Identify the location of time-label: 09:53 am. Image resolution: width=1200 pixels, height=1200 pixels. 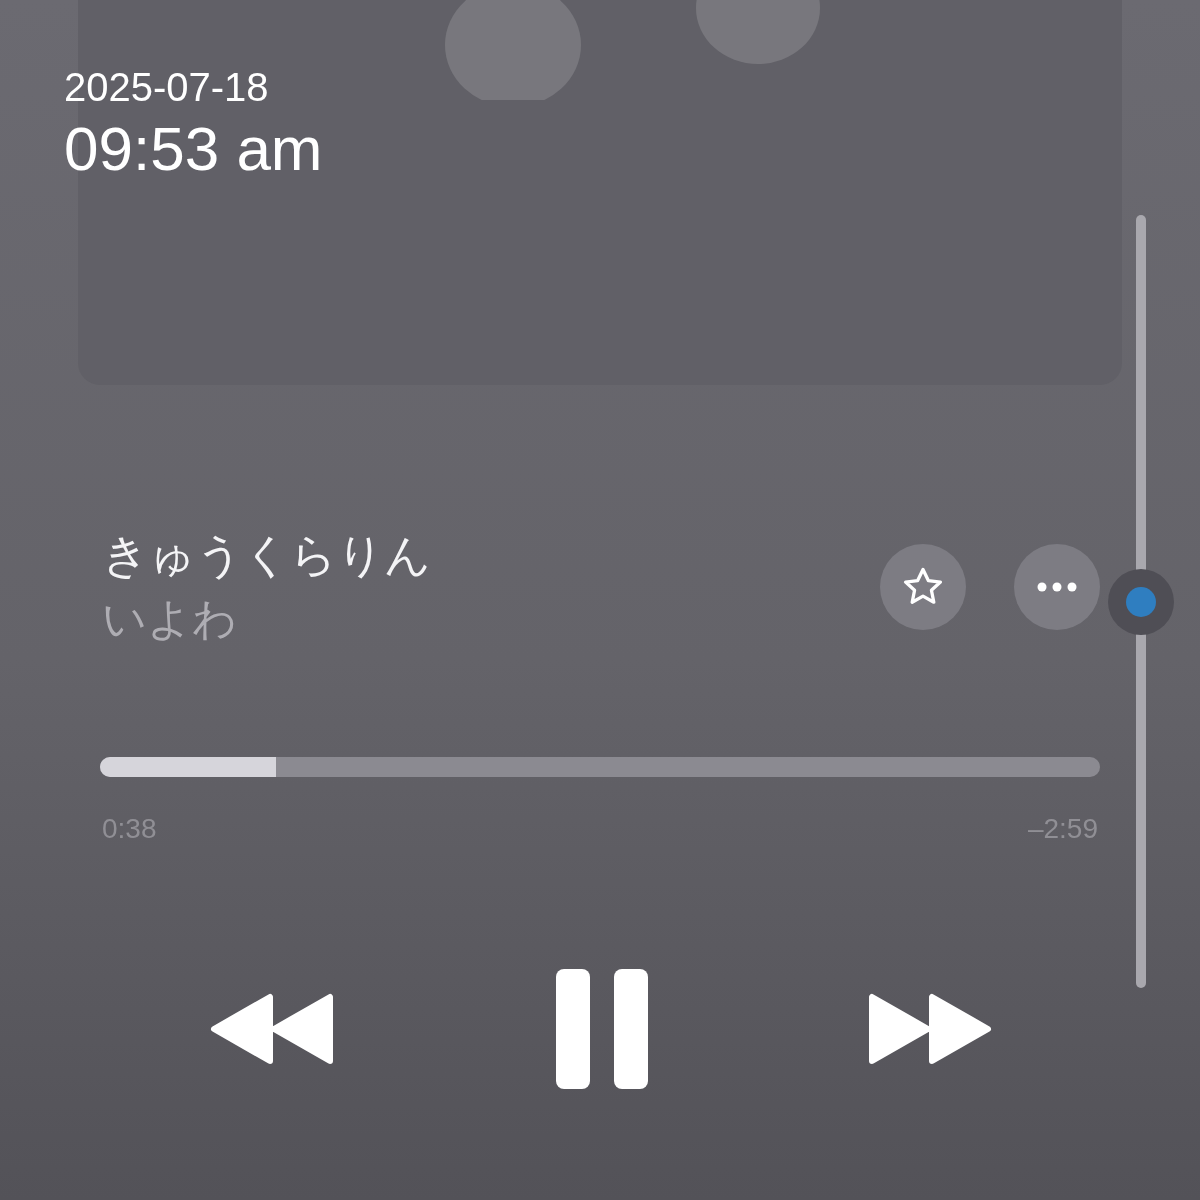
(193, 149).